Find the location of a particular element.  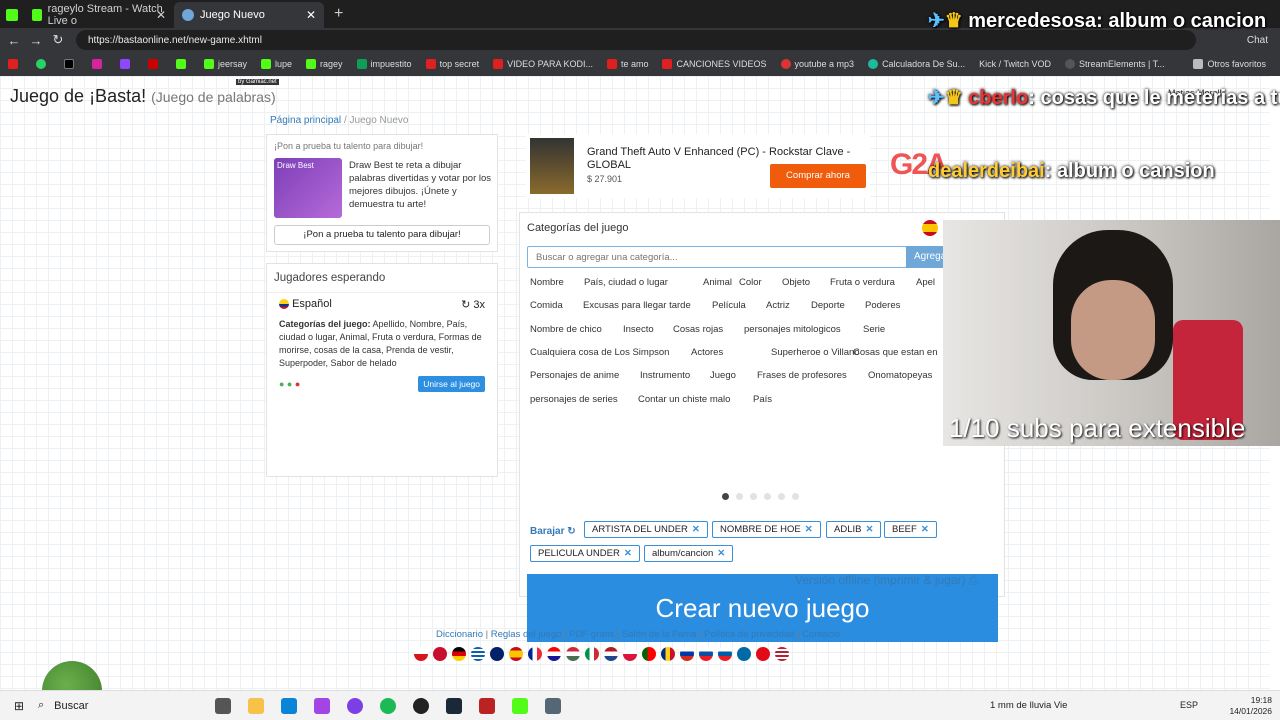

breadcrumb-home: Página principal is located at coordinates (305, 120).